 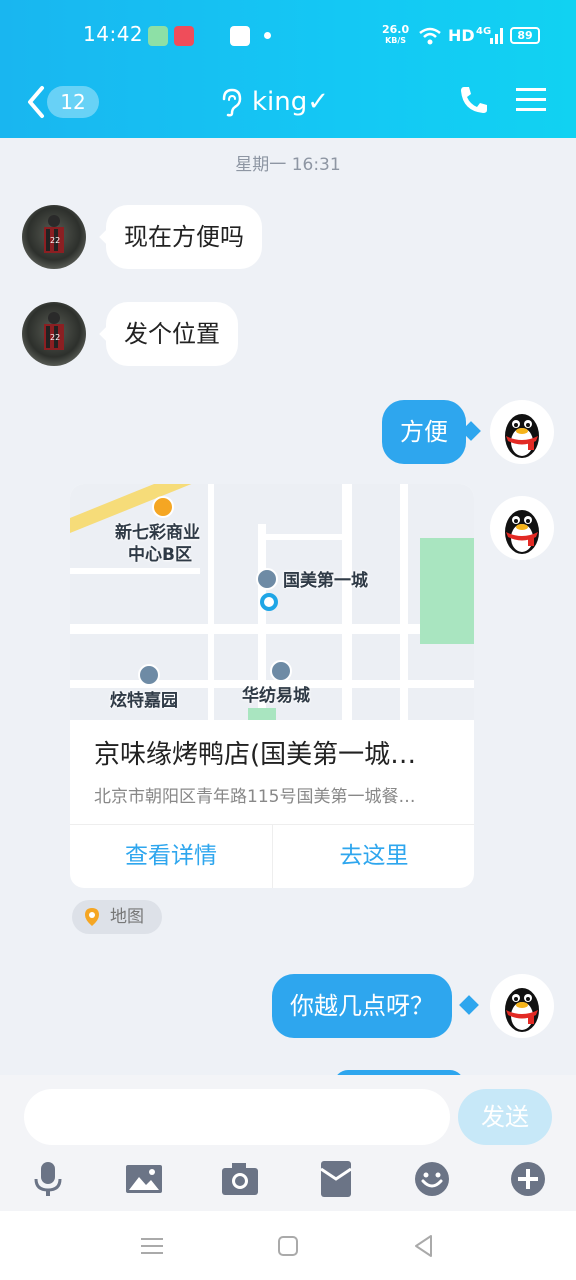 I want to click on earpiece-mode-icon, so click(x=232, y=102).